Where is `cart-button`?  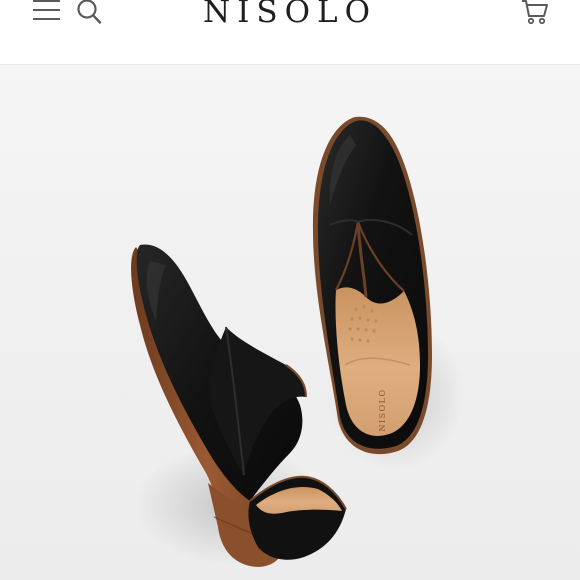 cart-button is located at coordinates (535, 13).